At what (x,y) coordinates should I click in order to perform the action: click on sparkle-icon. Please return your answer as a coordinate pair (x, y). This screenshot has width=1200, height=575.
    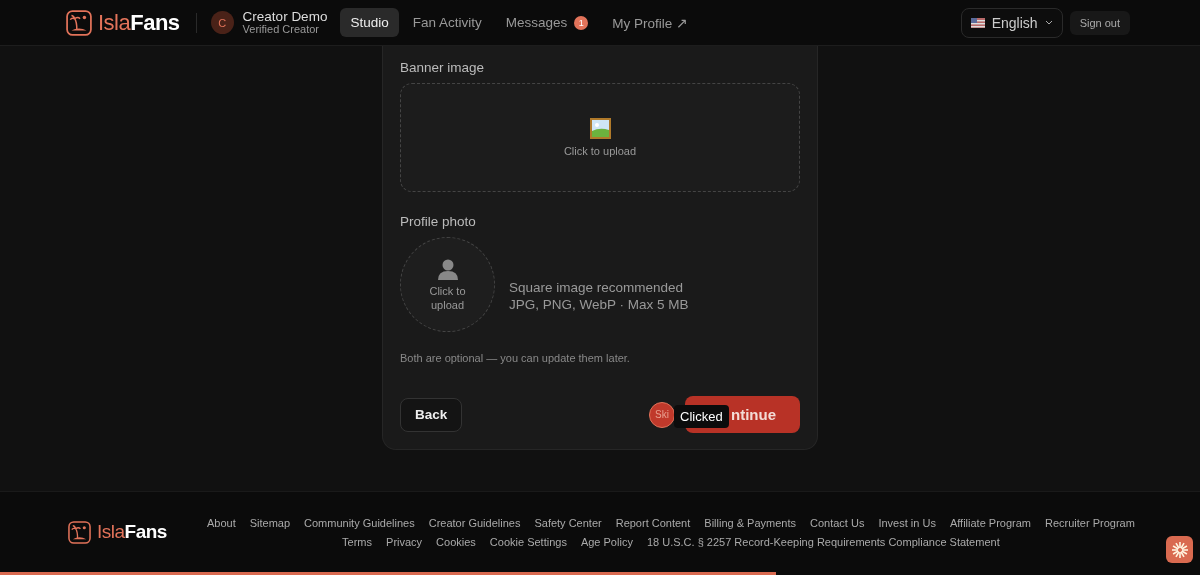
    Looking at the image, I should click on (1179, 549).